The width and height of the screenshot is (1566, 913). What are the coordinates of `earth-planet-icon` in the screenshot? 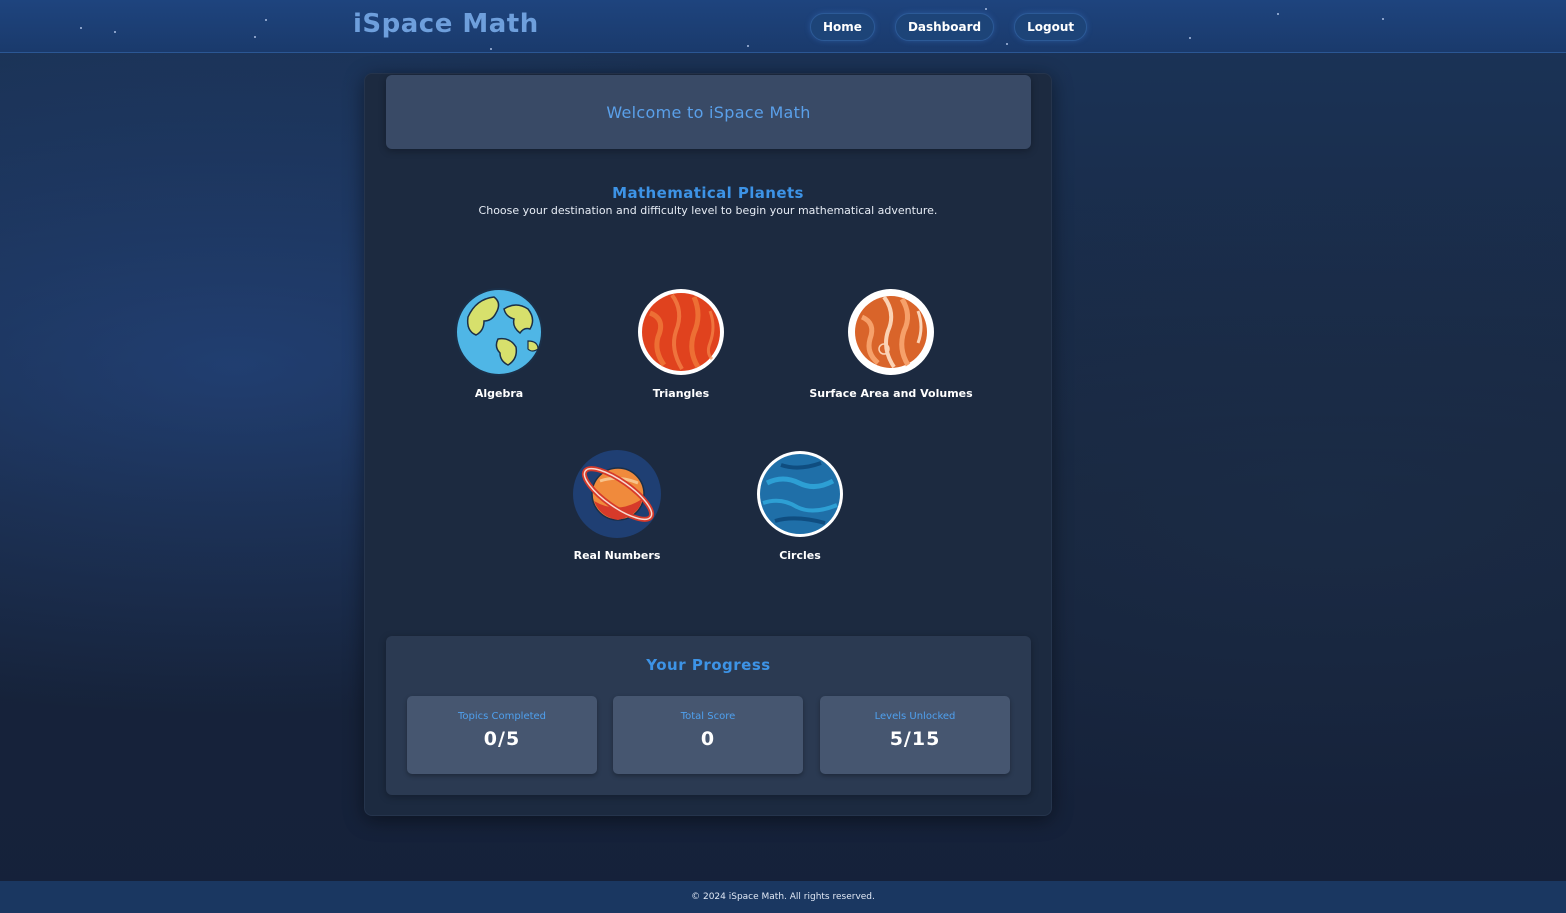 It's located at (499, 332).